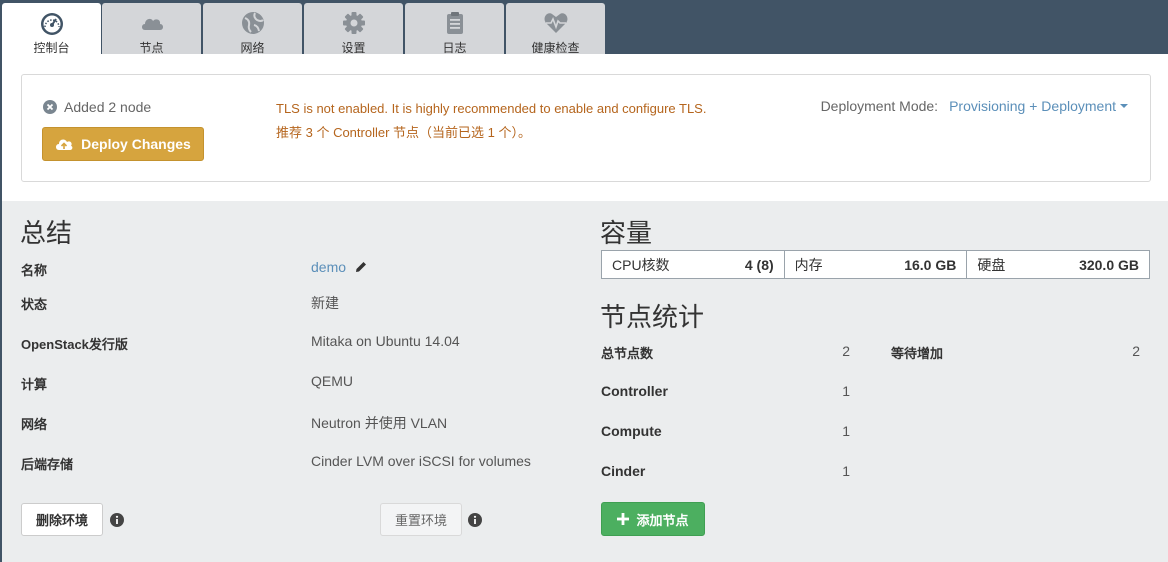 This screenshot has width=1168, height=562. What do you see at coordinates (846, 431) in the screenshot?
I see `stat-value-compute: 1` at bounding box center [846, 431].